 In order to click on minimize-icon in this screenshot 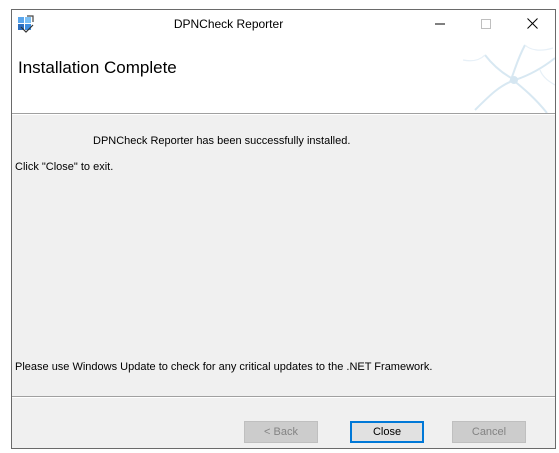, I will do `click(440, 25)`.